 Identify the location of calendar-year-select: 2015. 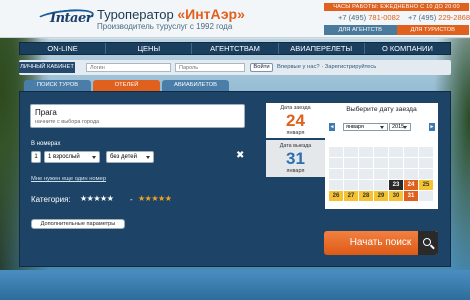
(400, 127).